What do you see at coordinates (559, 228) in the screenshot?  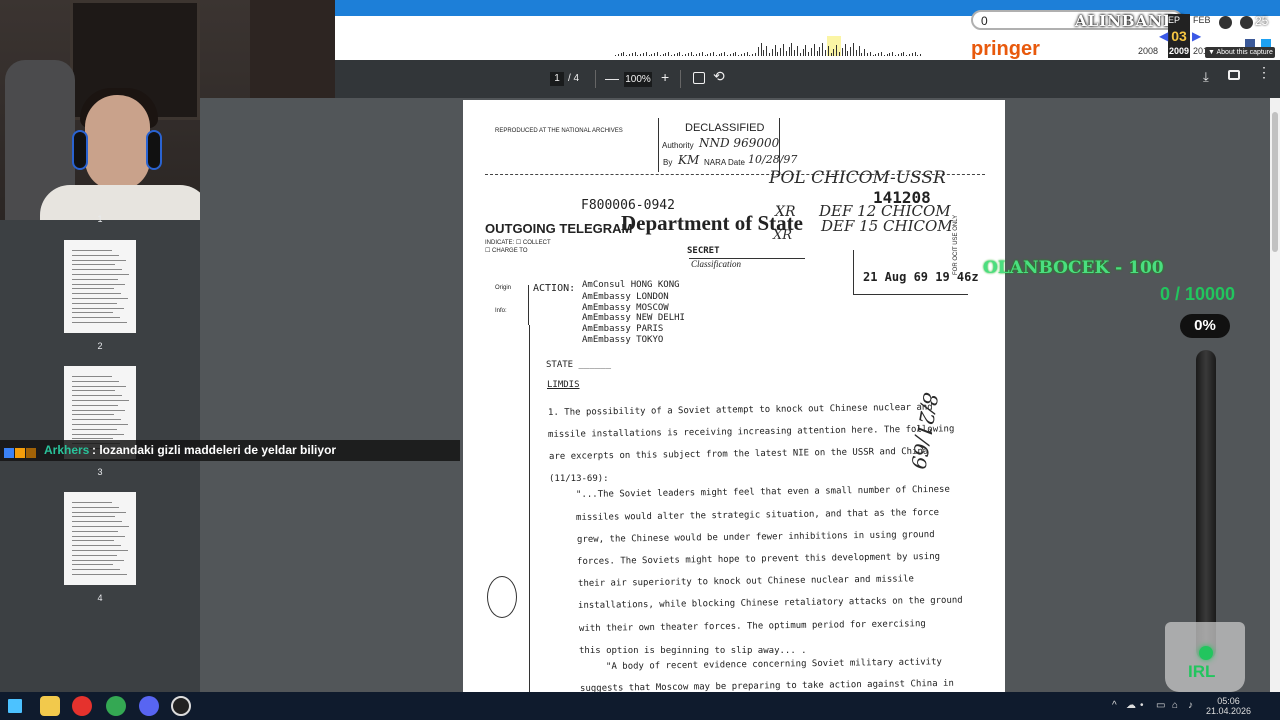 I see `telegram-title: OUTGOING TELEGRAM` at bounding box center [559, 228].